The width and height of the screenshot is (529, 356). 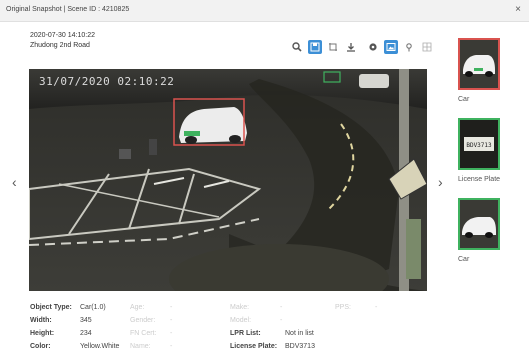 What do you see at coordinates (86, 333) in the screenshot?
I see `height-value: 234` at bounding box center [86, 333].